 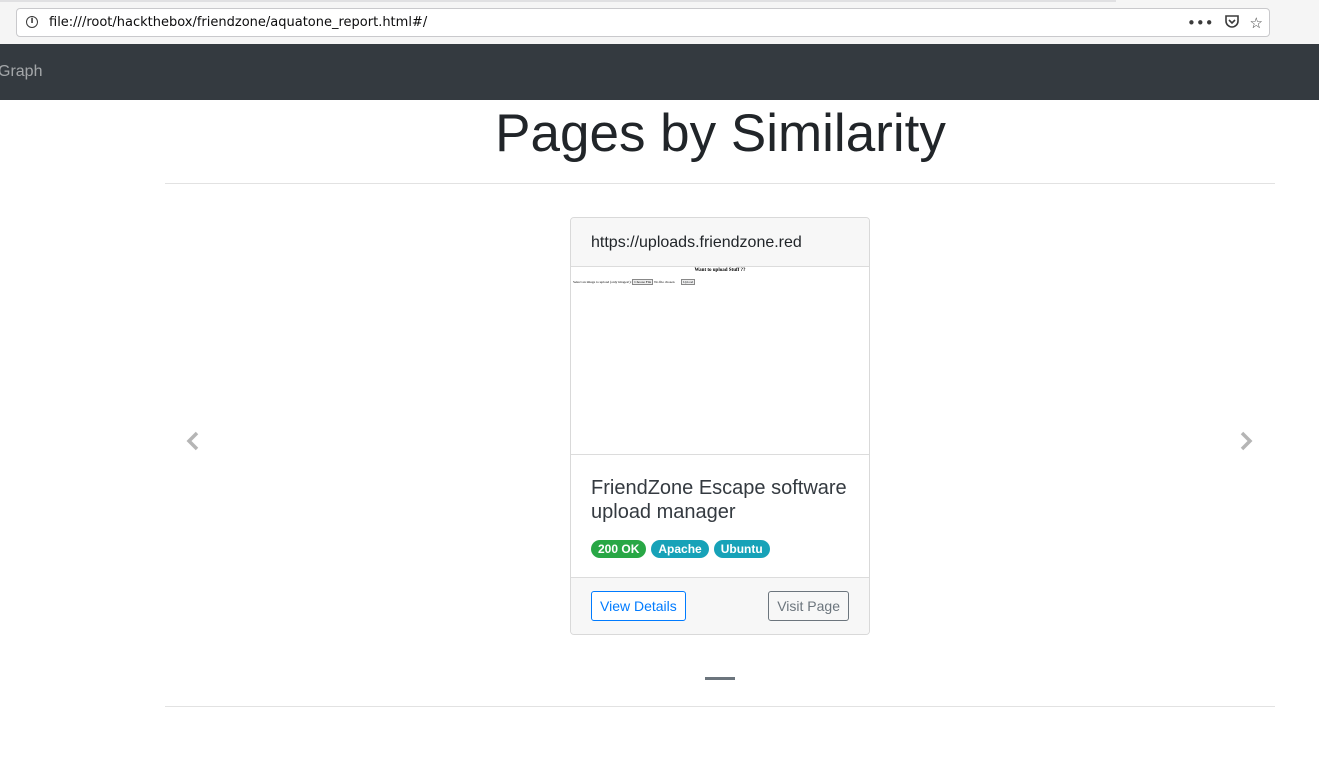 What do you see at coordinates (680, 549) in the screenshot?
I see `server-badge: Apache` at bounding box center [680, 549].